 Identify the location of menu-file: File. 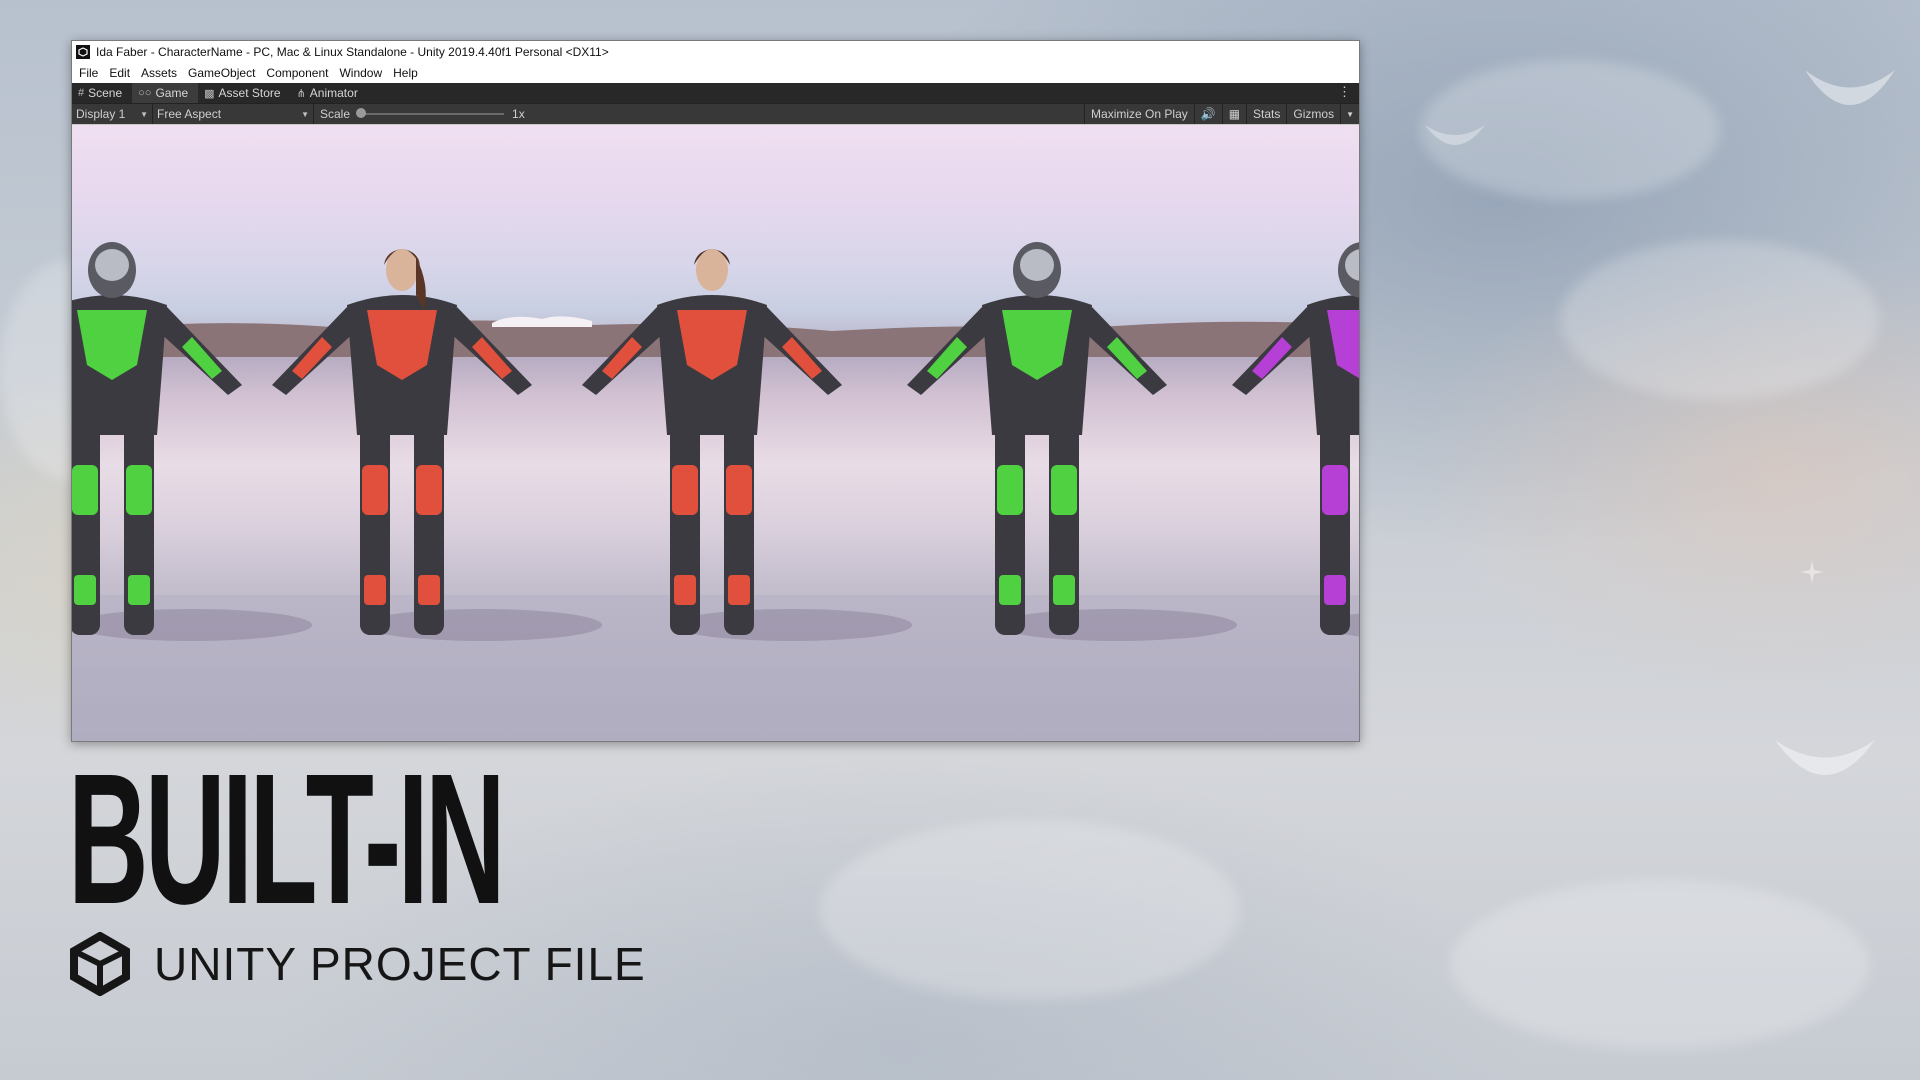
(91, 73).